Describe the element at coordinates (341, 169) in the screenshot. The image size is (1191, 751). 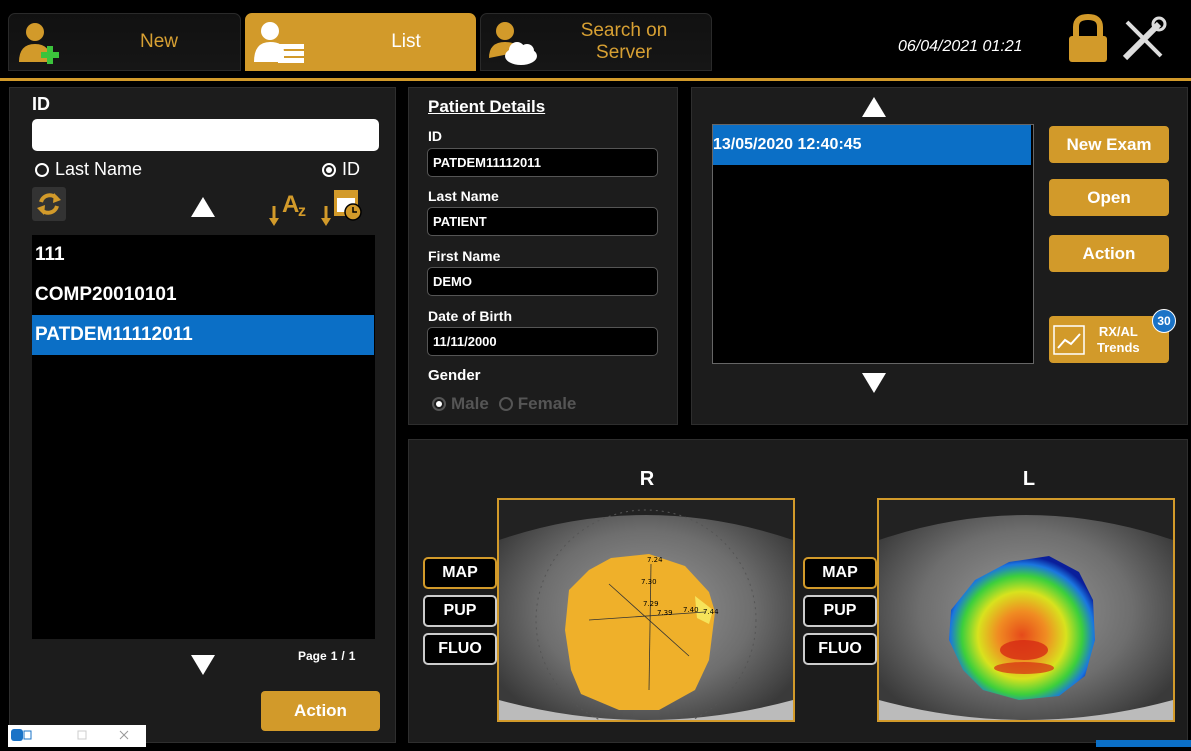
I see `sort-id-option: ID` at that location.